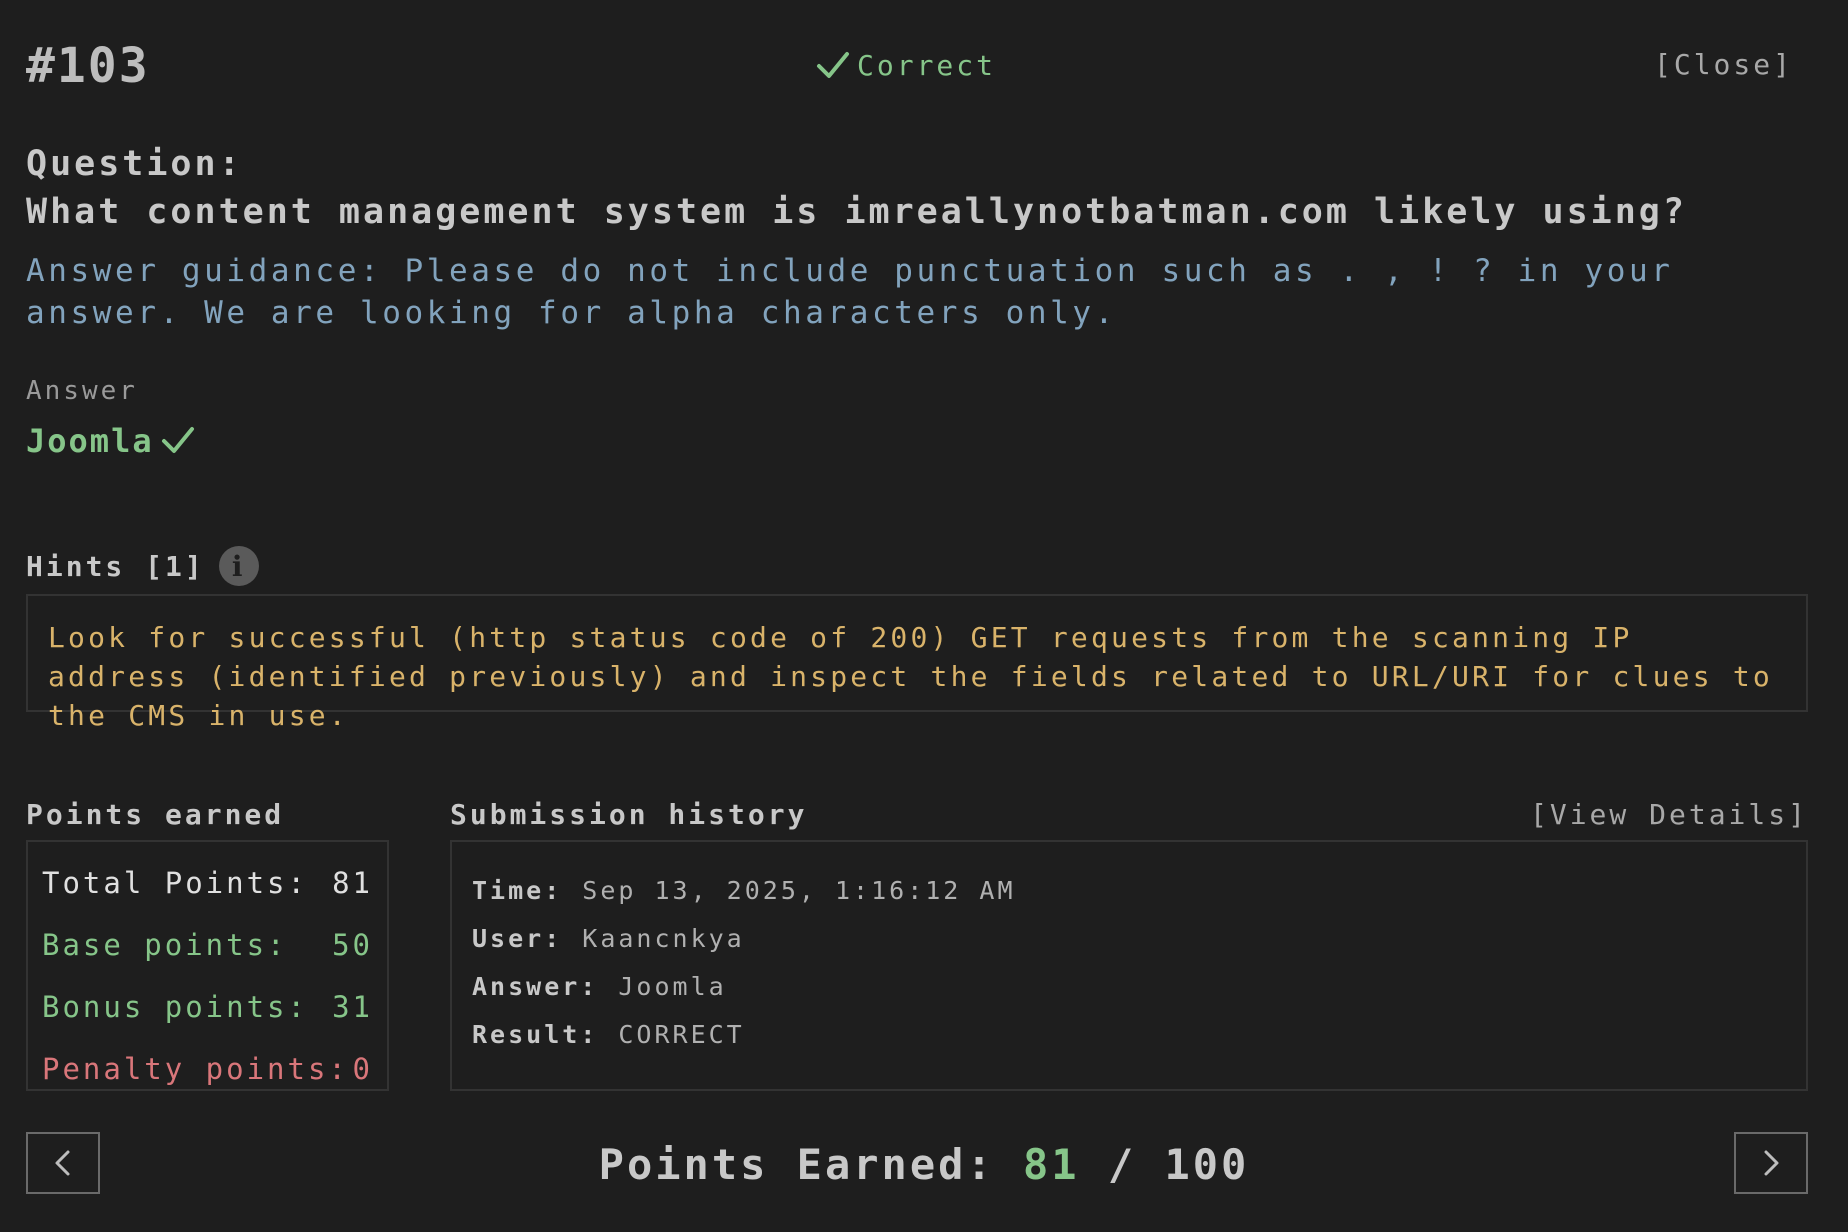 The width and height of the screenshot is (1848, 1232). Describe the element at coordinates (238, 566) in the screenshot. I see `info-icon: i` at that location.